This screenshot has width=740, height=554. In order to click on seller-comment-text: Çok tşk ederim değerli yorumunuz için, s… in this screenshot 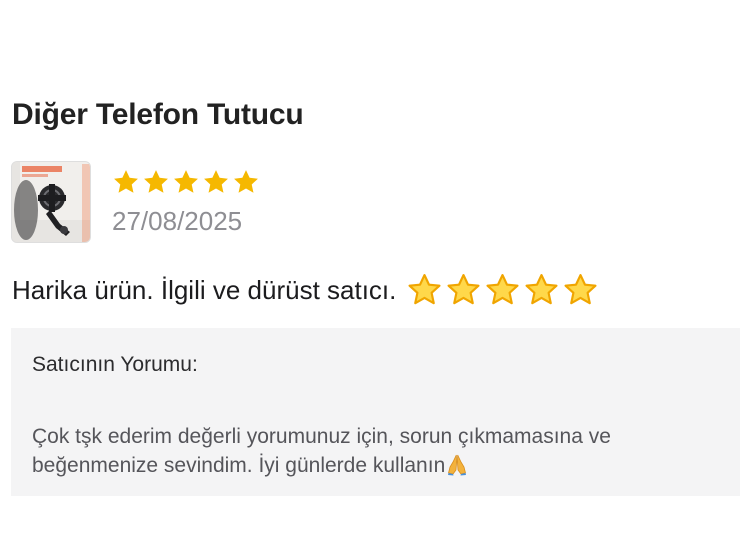, I will do `click(384, 451)`.